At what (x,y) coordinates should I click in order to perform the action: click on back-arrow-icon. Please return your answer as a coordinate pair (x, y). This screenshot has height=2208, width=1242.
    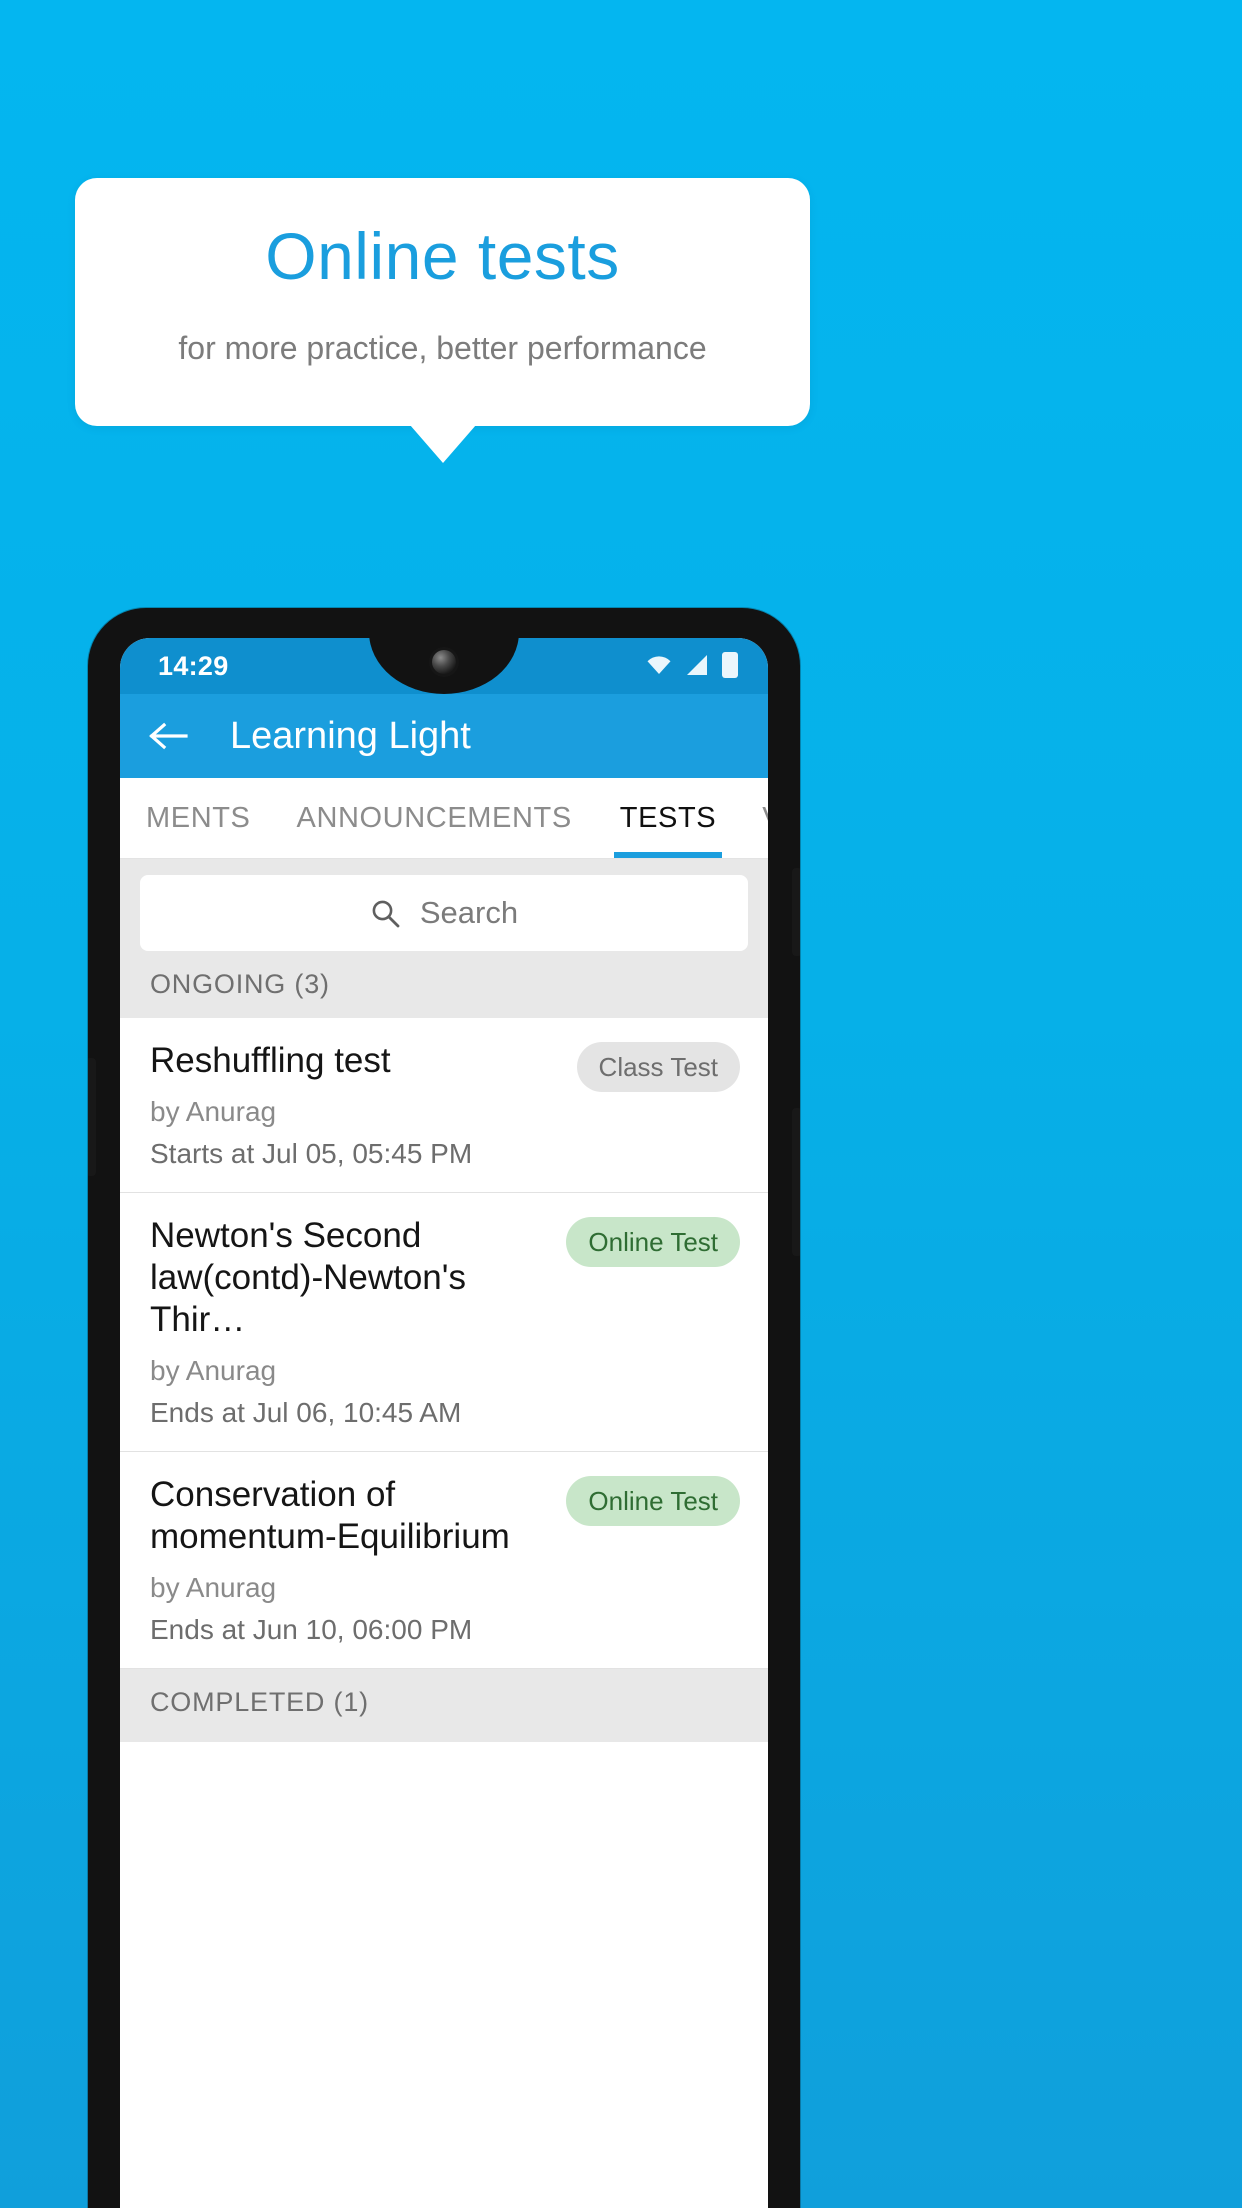
    Looking at the image, I should click on (168, 736).